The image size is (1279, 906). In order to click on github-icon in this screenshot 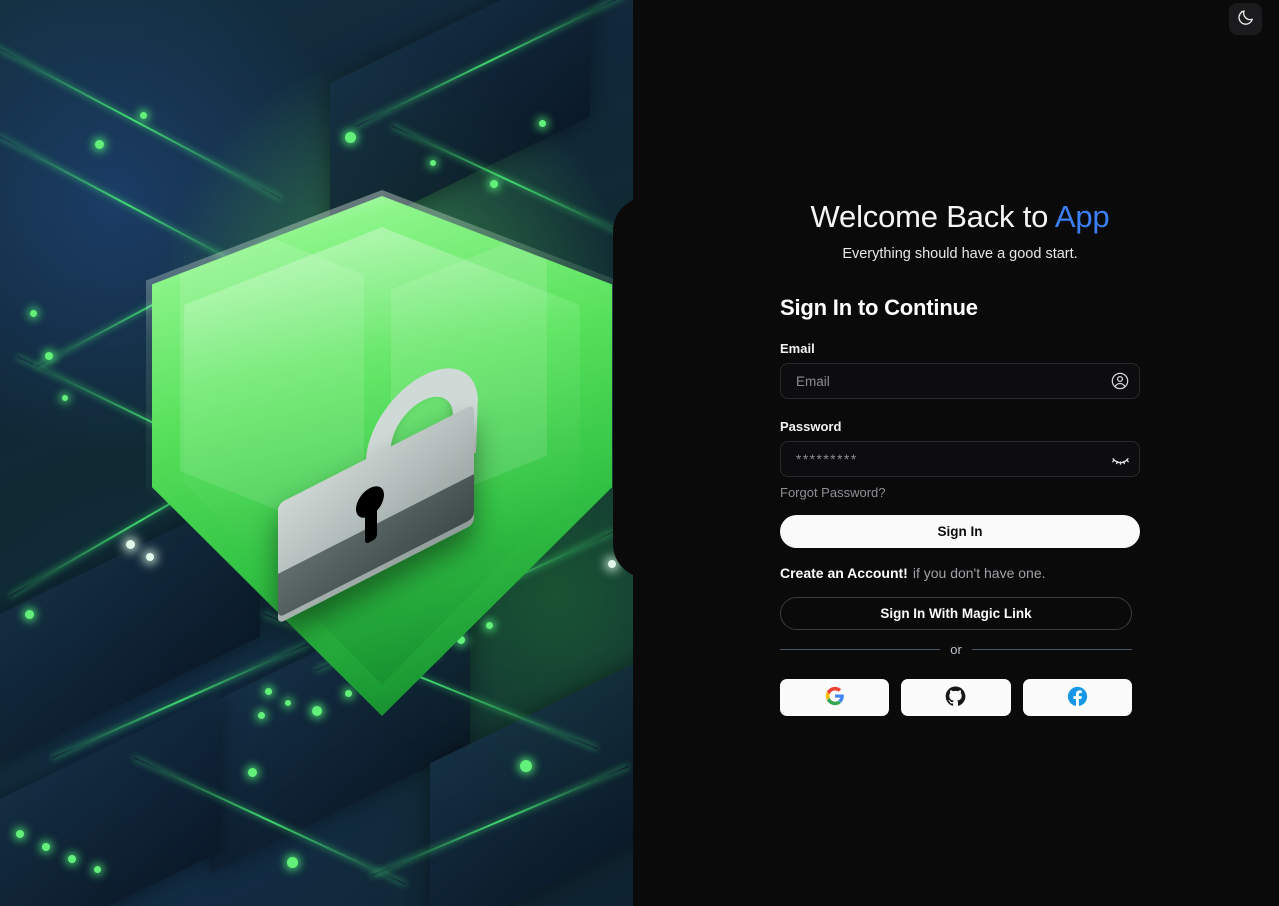, I will do `click(955, 698)`.